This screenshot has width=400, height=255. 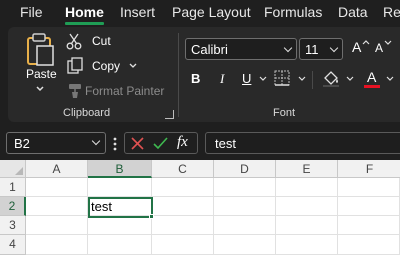 I want to click on cell-f3, so click(x=369, y=225).